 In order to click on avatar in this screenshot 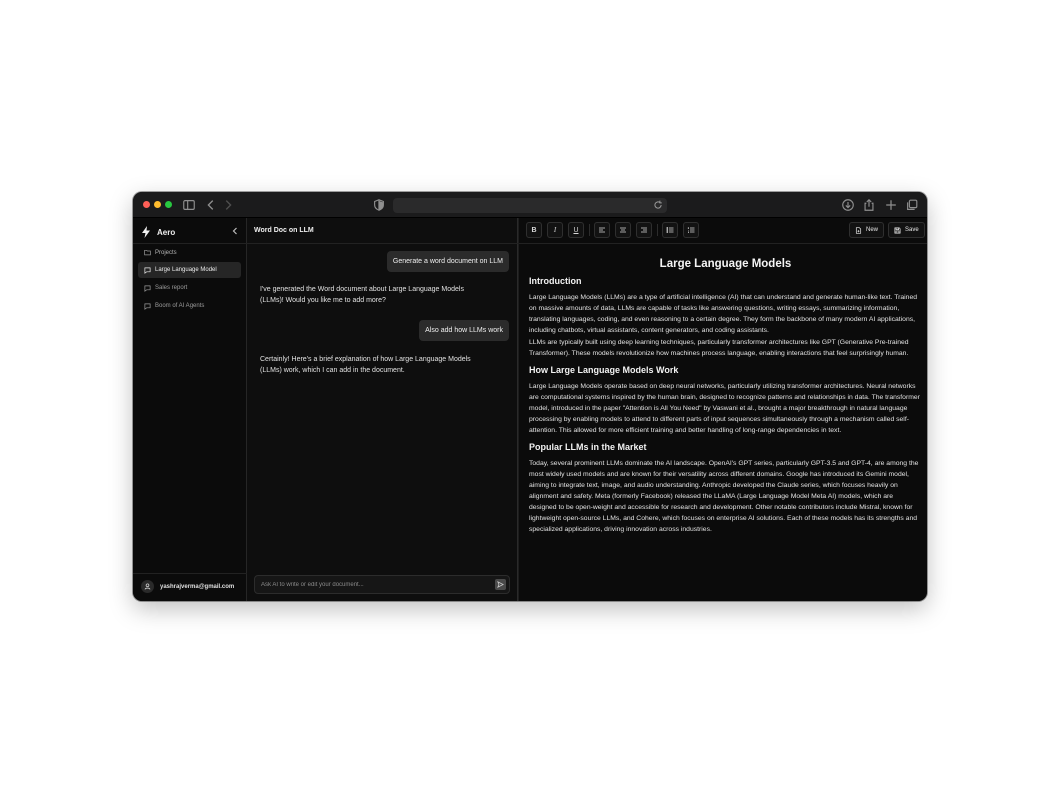, I will do `click(147, 586)`.